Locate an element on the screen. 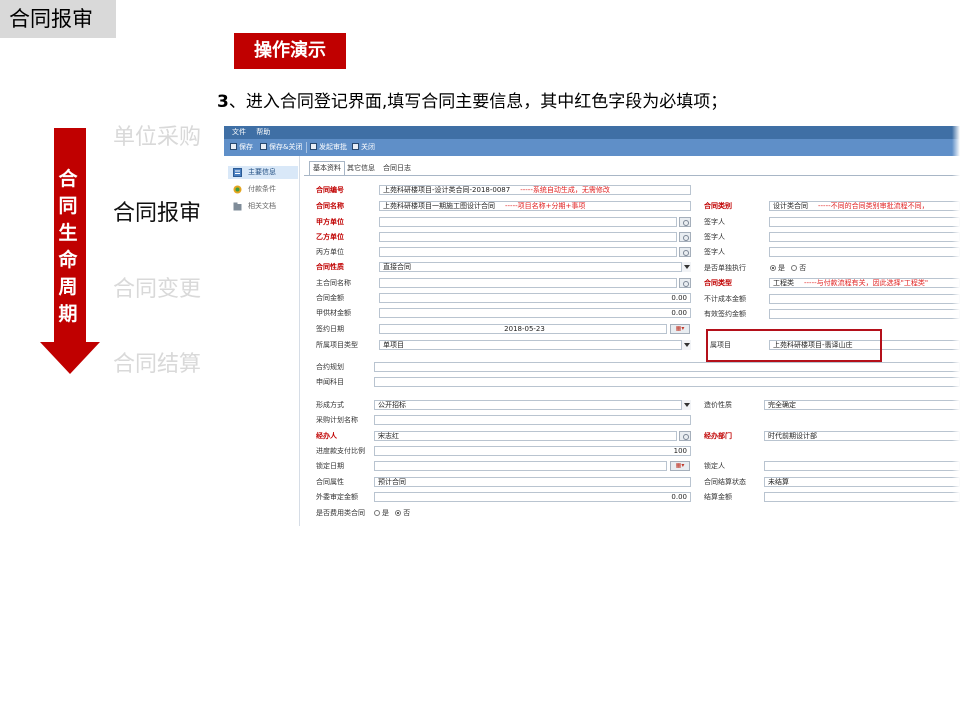  calendar-icon: ▦▾ is located at coordinates (680, 329).